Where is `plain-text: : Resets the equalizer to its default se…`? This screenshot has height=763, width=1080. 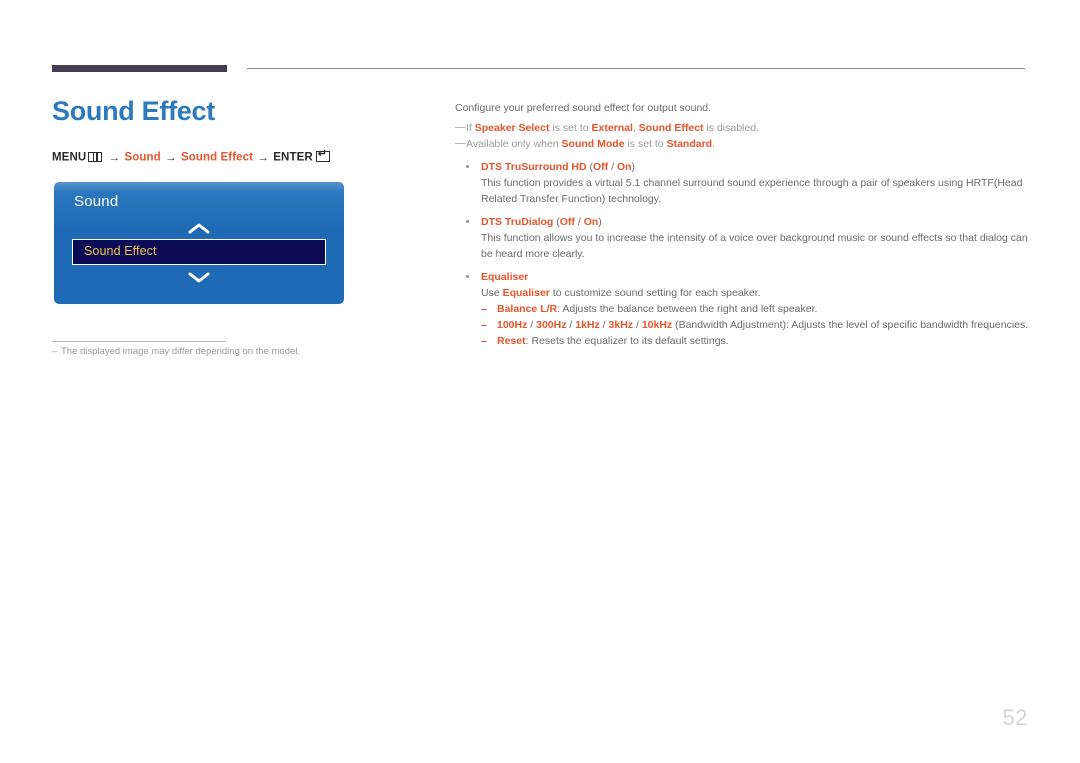
plain-text: : Resets the equalizer to its default se… is located at coordinates (627, 341).